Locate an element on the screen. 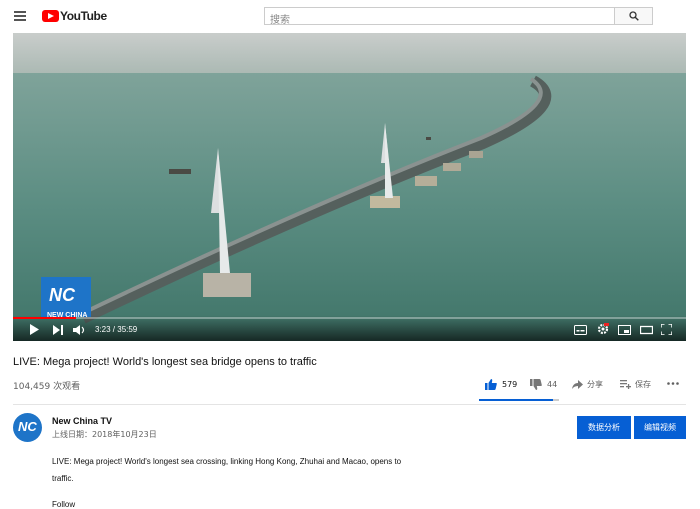 This screenshot has width=700, height=509. like-dislike-ratio-bar is located at coordinates (519, 400).